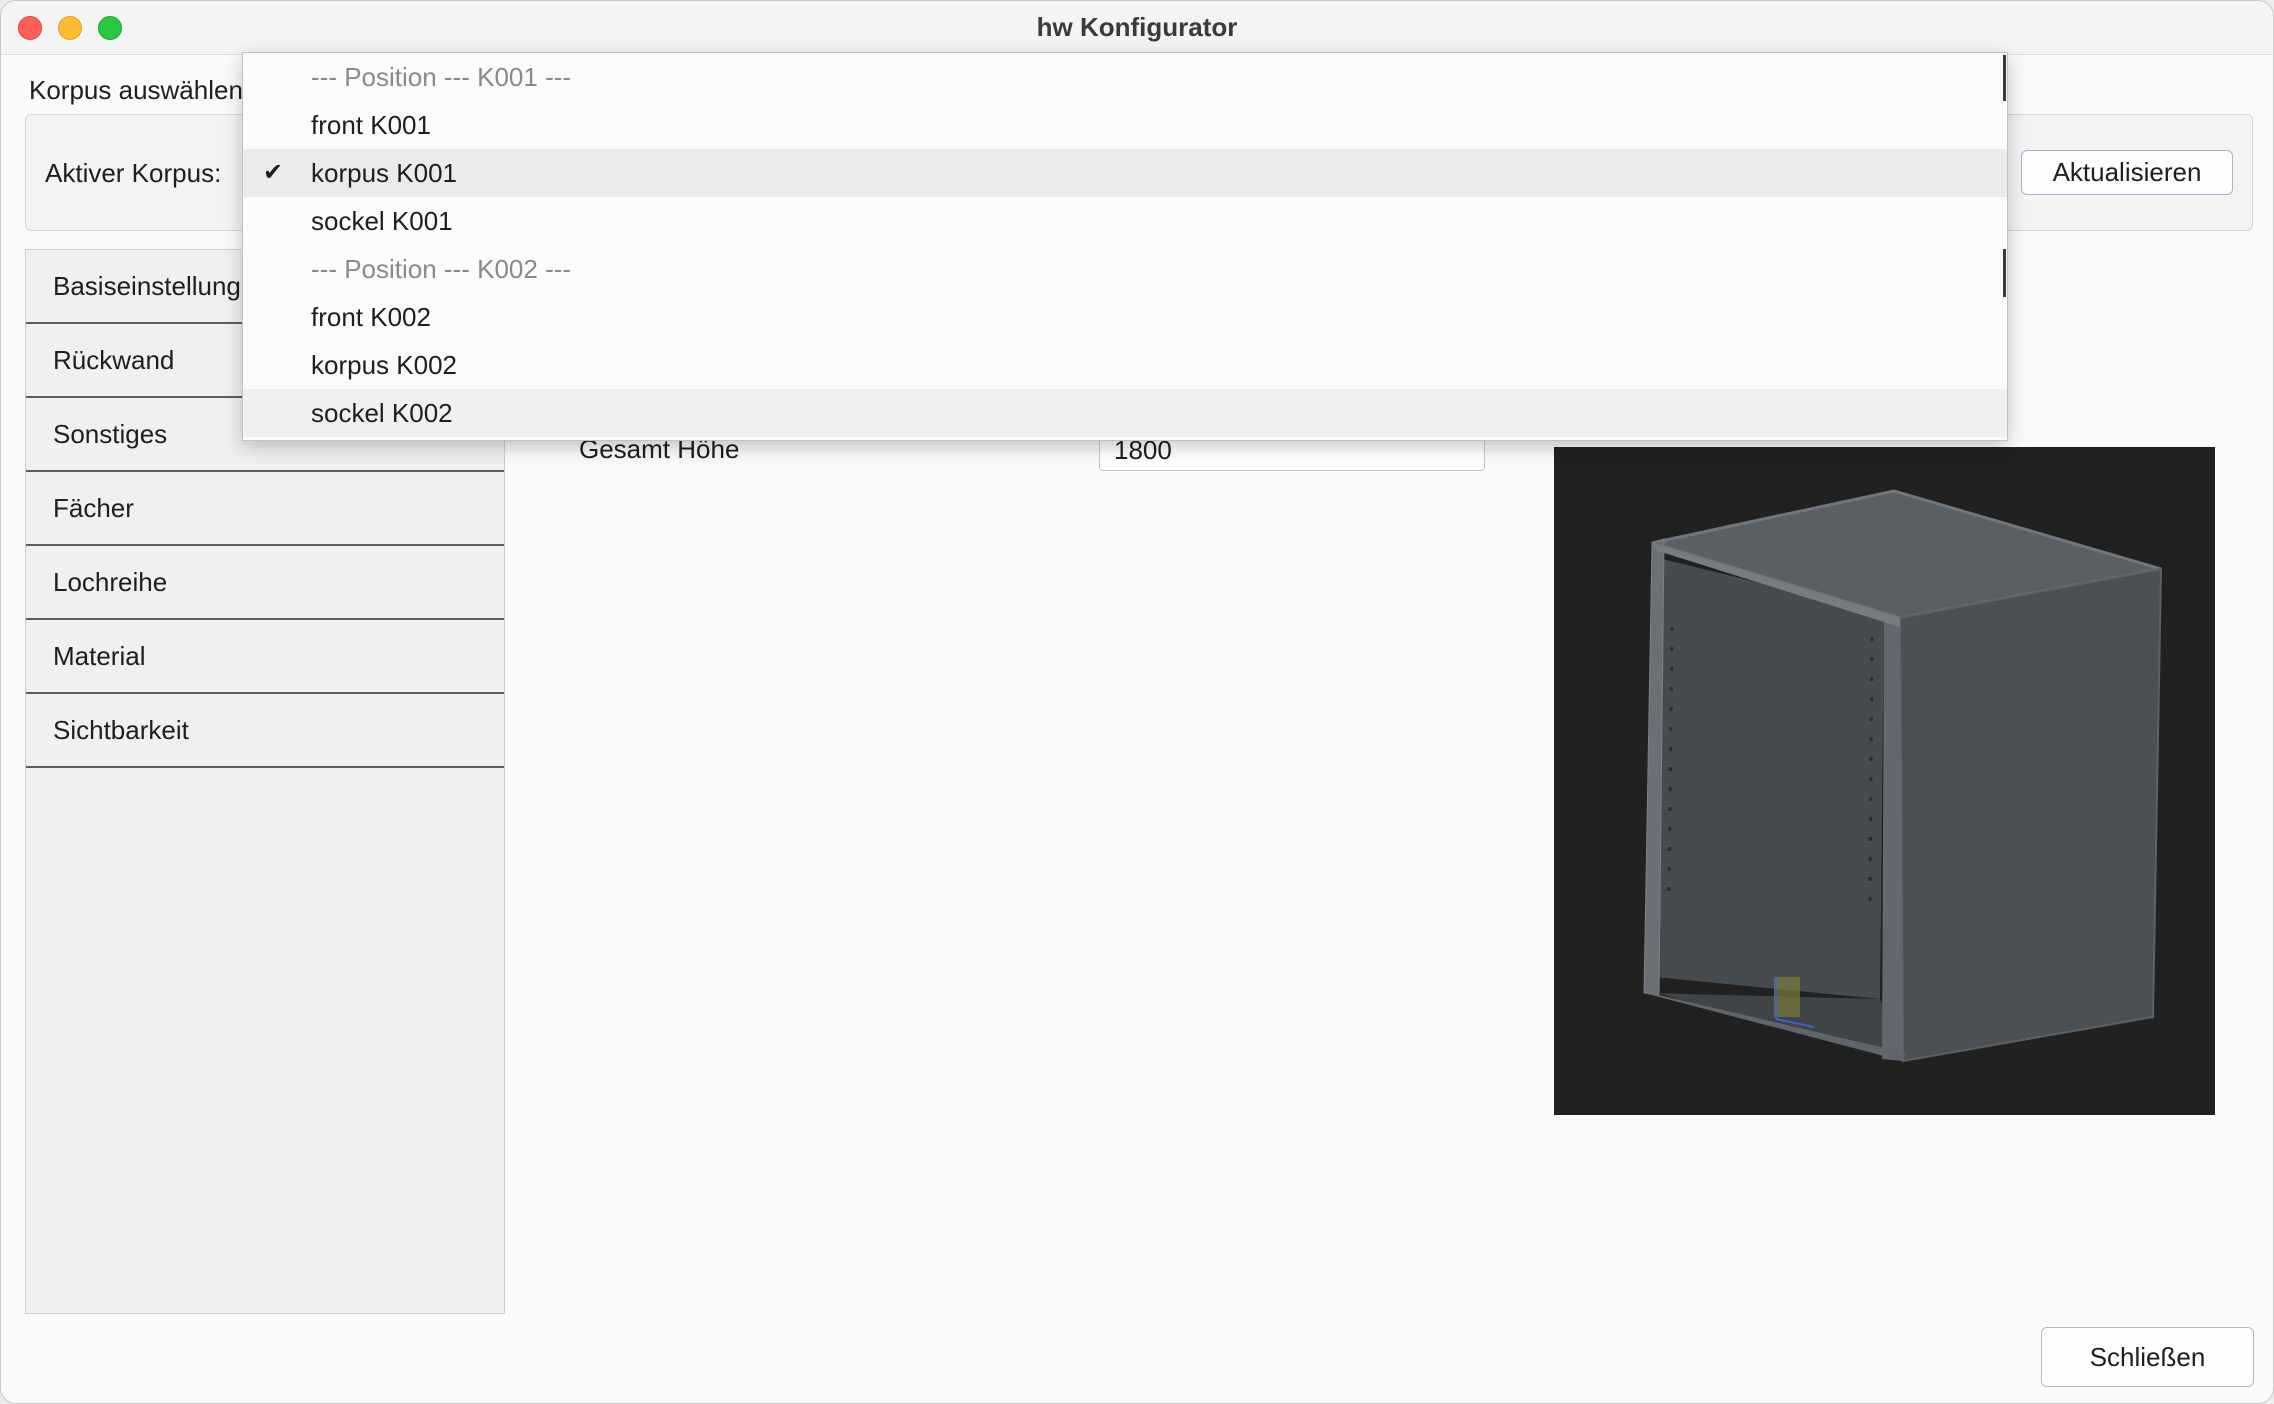 The width and height of the screenshot is (2274, 1404). What do you see at coordinates (384, 173) in the screenshot?
I see `dropdown-option-label: korpus K001` at bounding box center [384, 173].